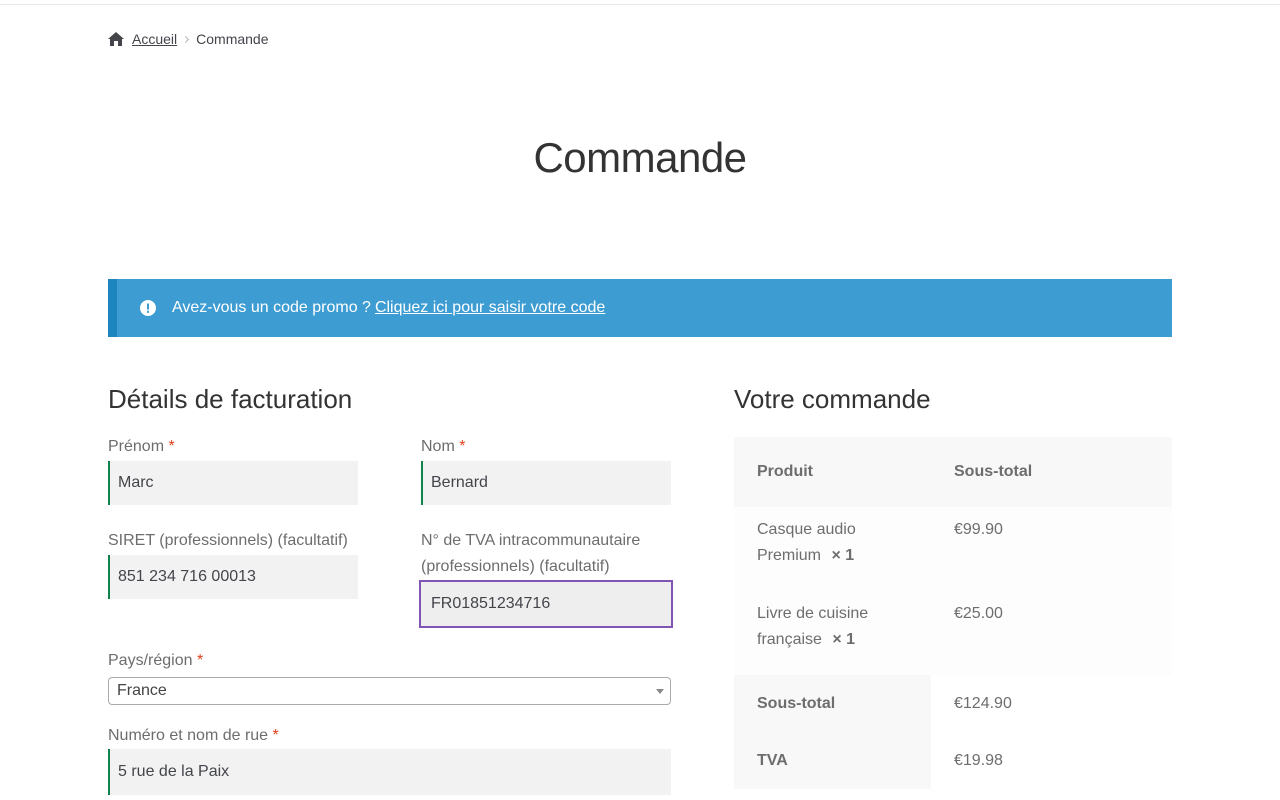  What do you see at coordinates (813, 613) in the screenshot?
I see `product-name-line1: Livre de cuisine` at bounding box center [813, 613].